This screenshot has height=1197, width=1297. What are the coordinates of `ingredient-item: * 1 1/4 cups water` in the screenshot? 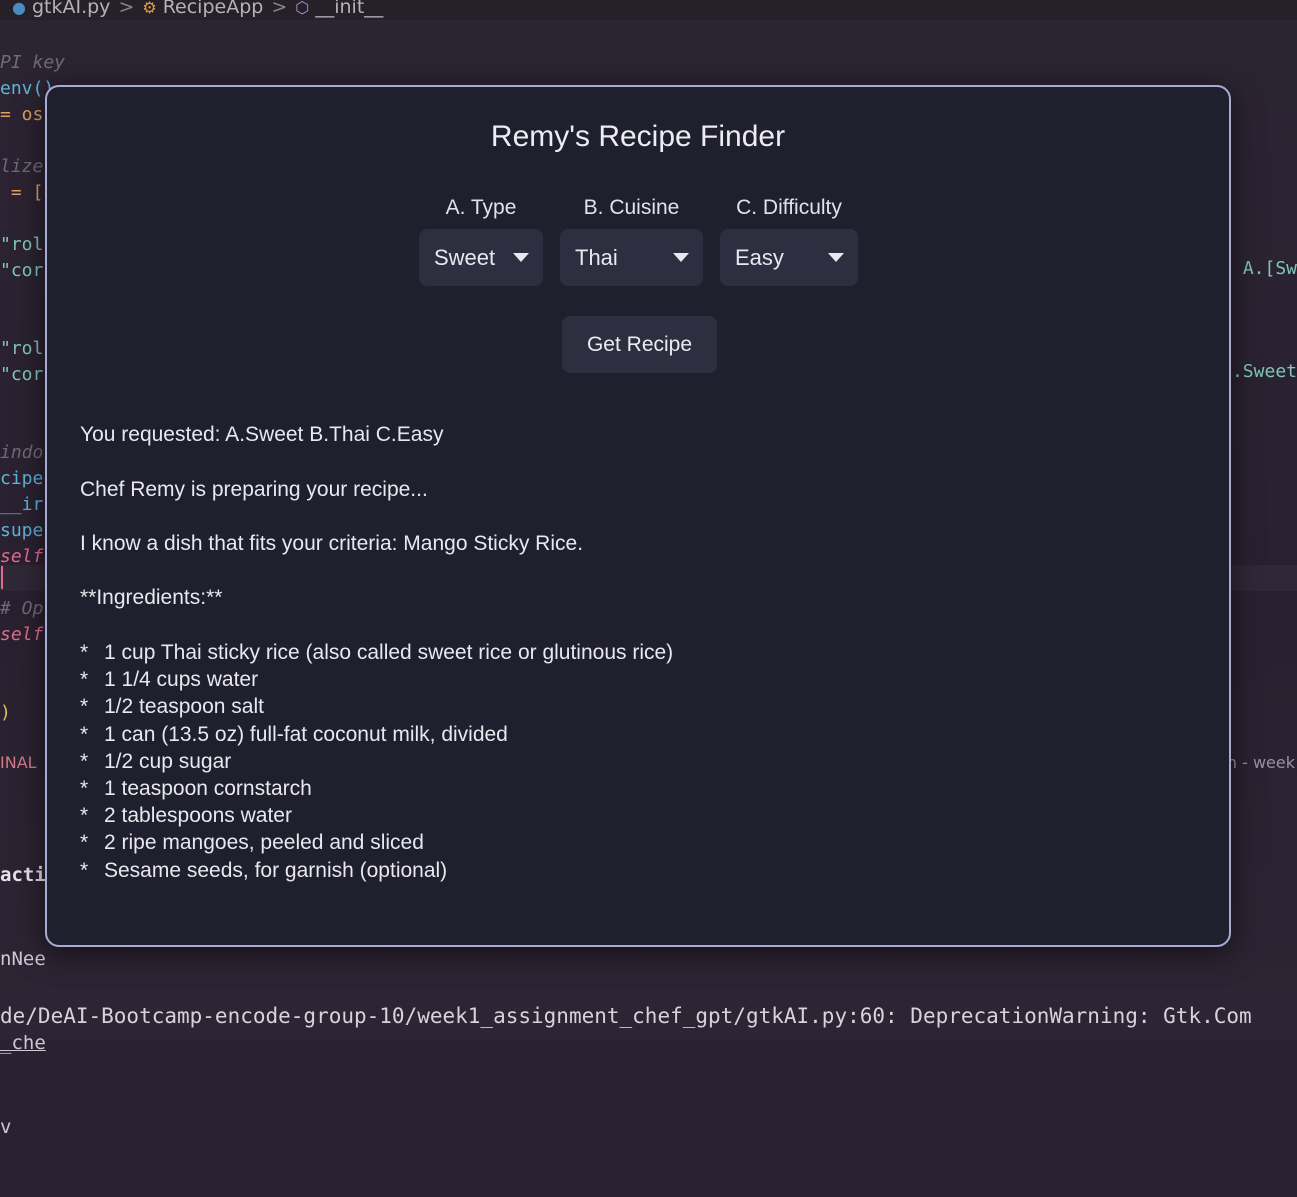 It's located at (169, 680).